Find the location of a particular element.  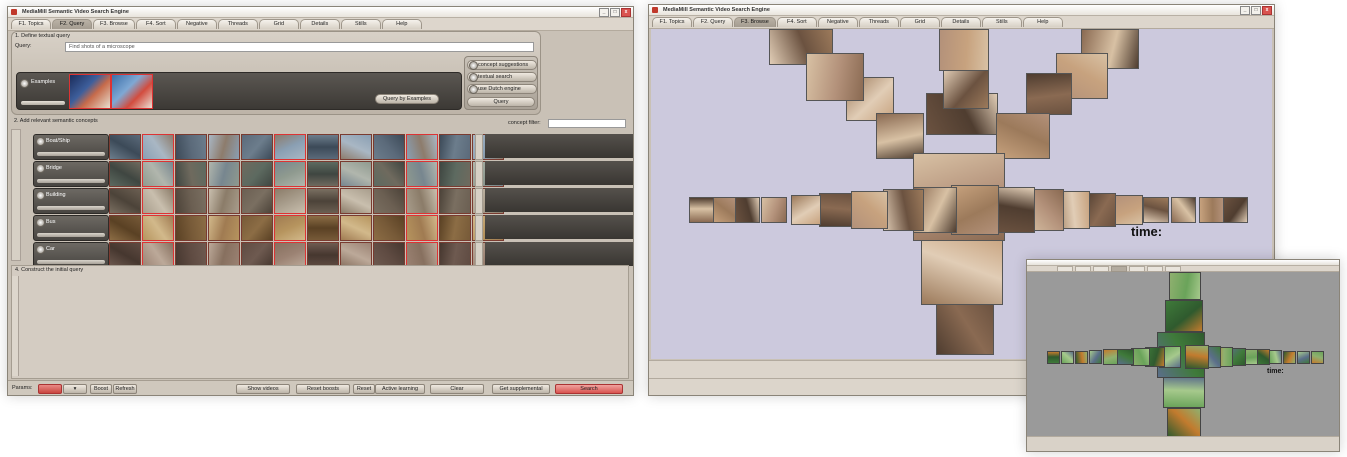

param-selector is located at coordinates (50, 389).